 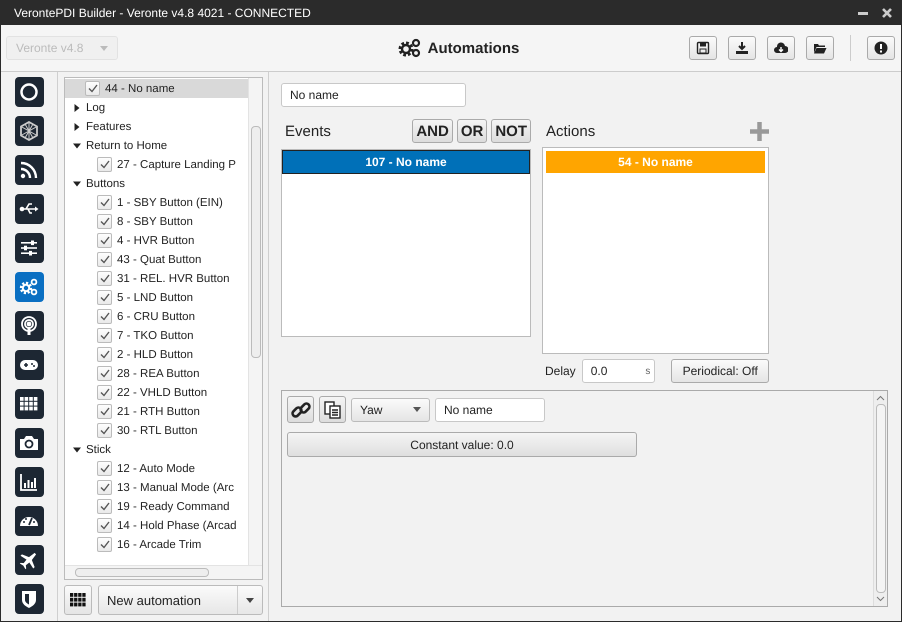 What do you see at coordinates (720, 371) in the screenshot?
I see `periodical-button: Periodical: Off` at bounding box center [720, 371].